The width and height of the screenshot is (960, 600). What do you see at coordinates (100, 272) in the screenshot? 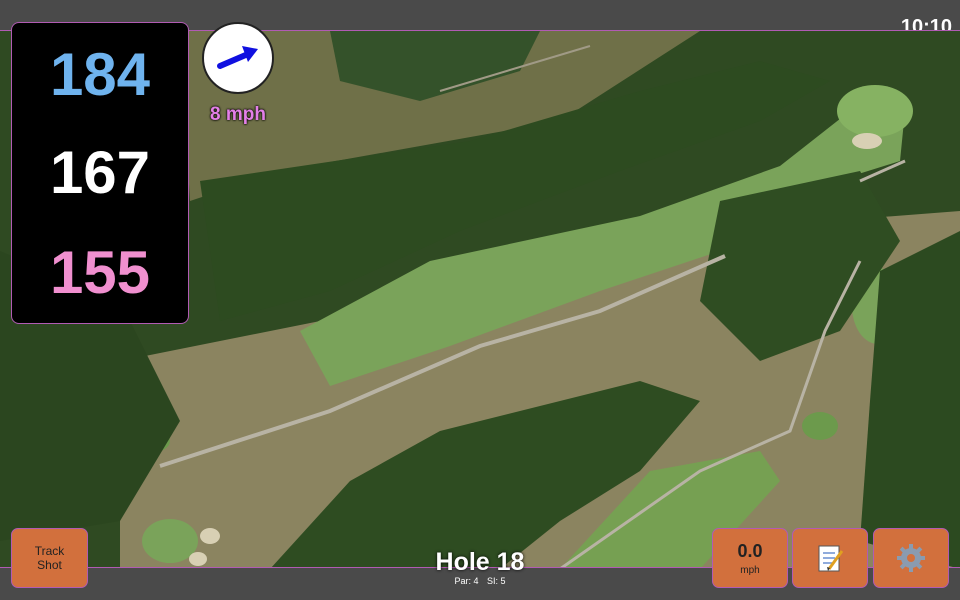
I see `distance-front: 155` at bounding box center [100, 272].